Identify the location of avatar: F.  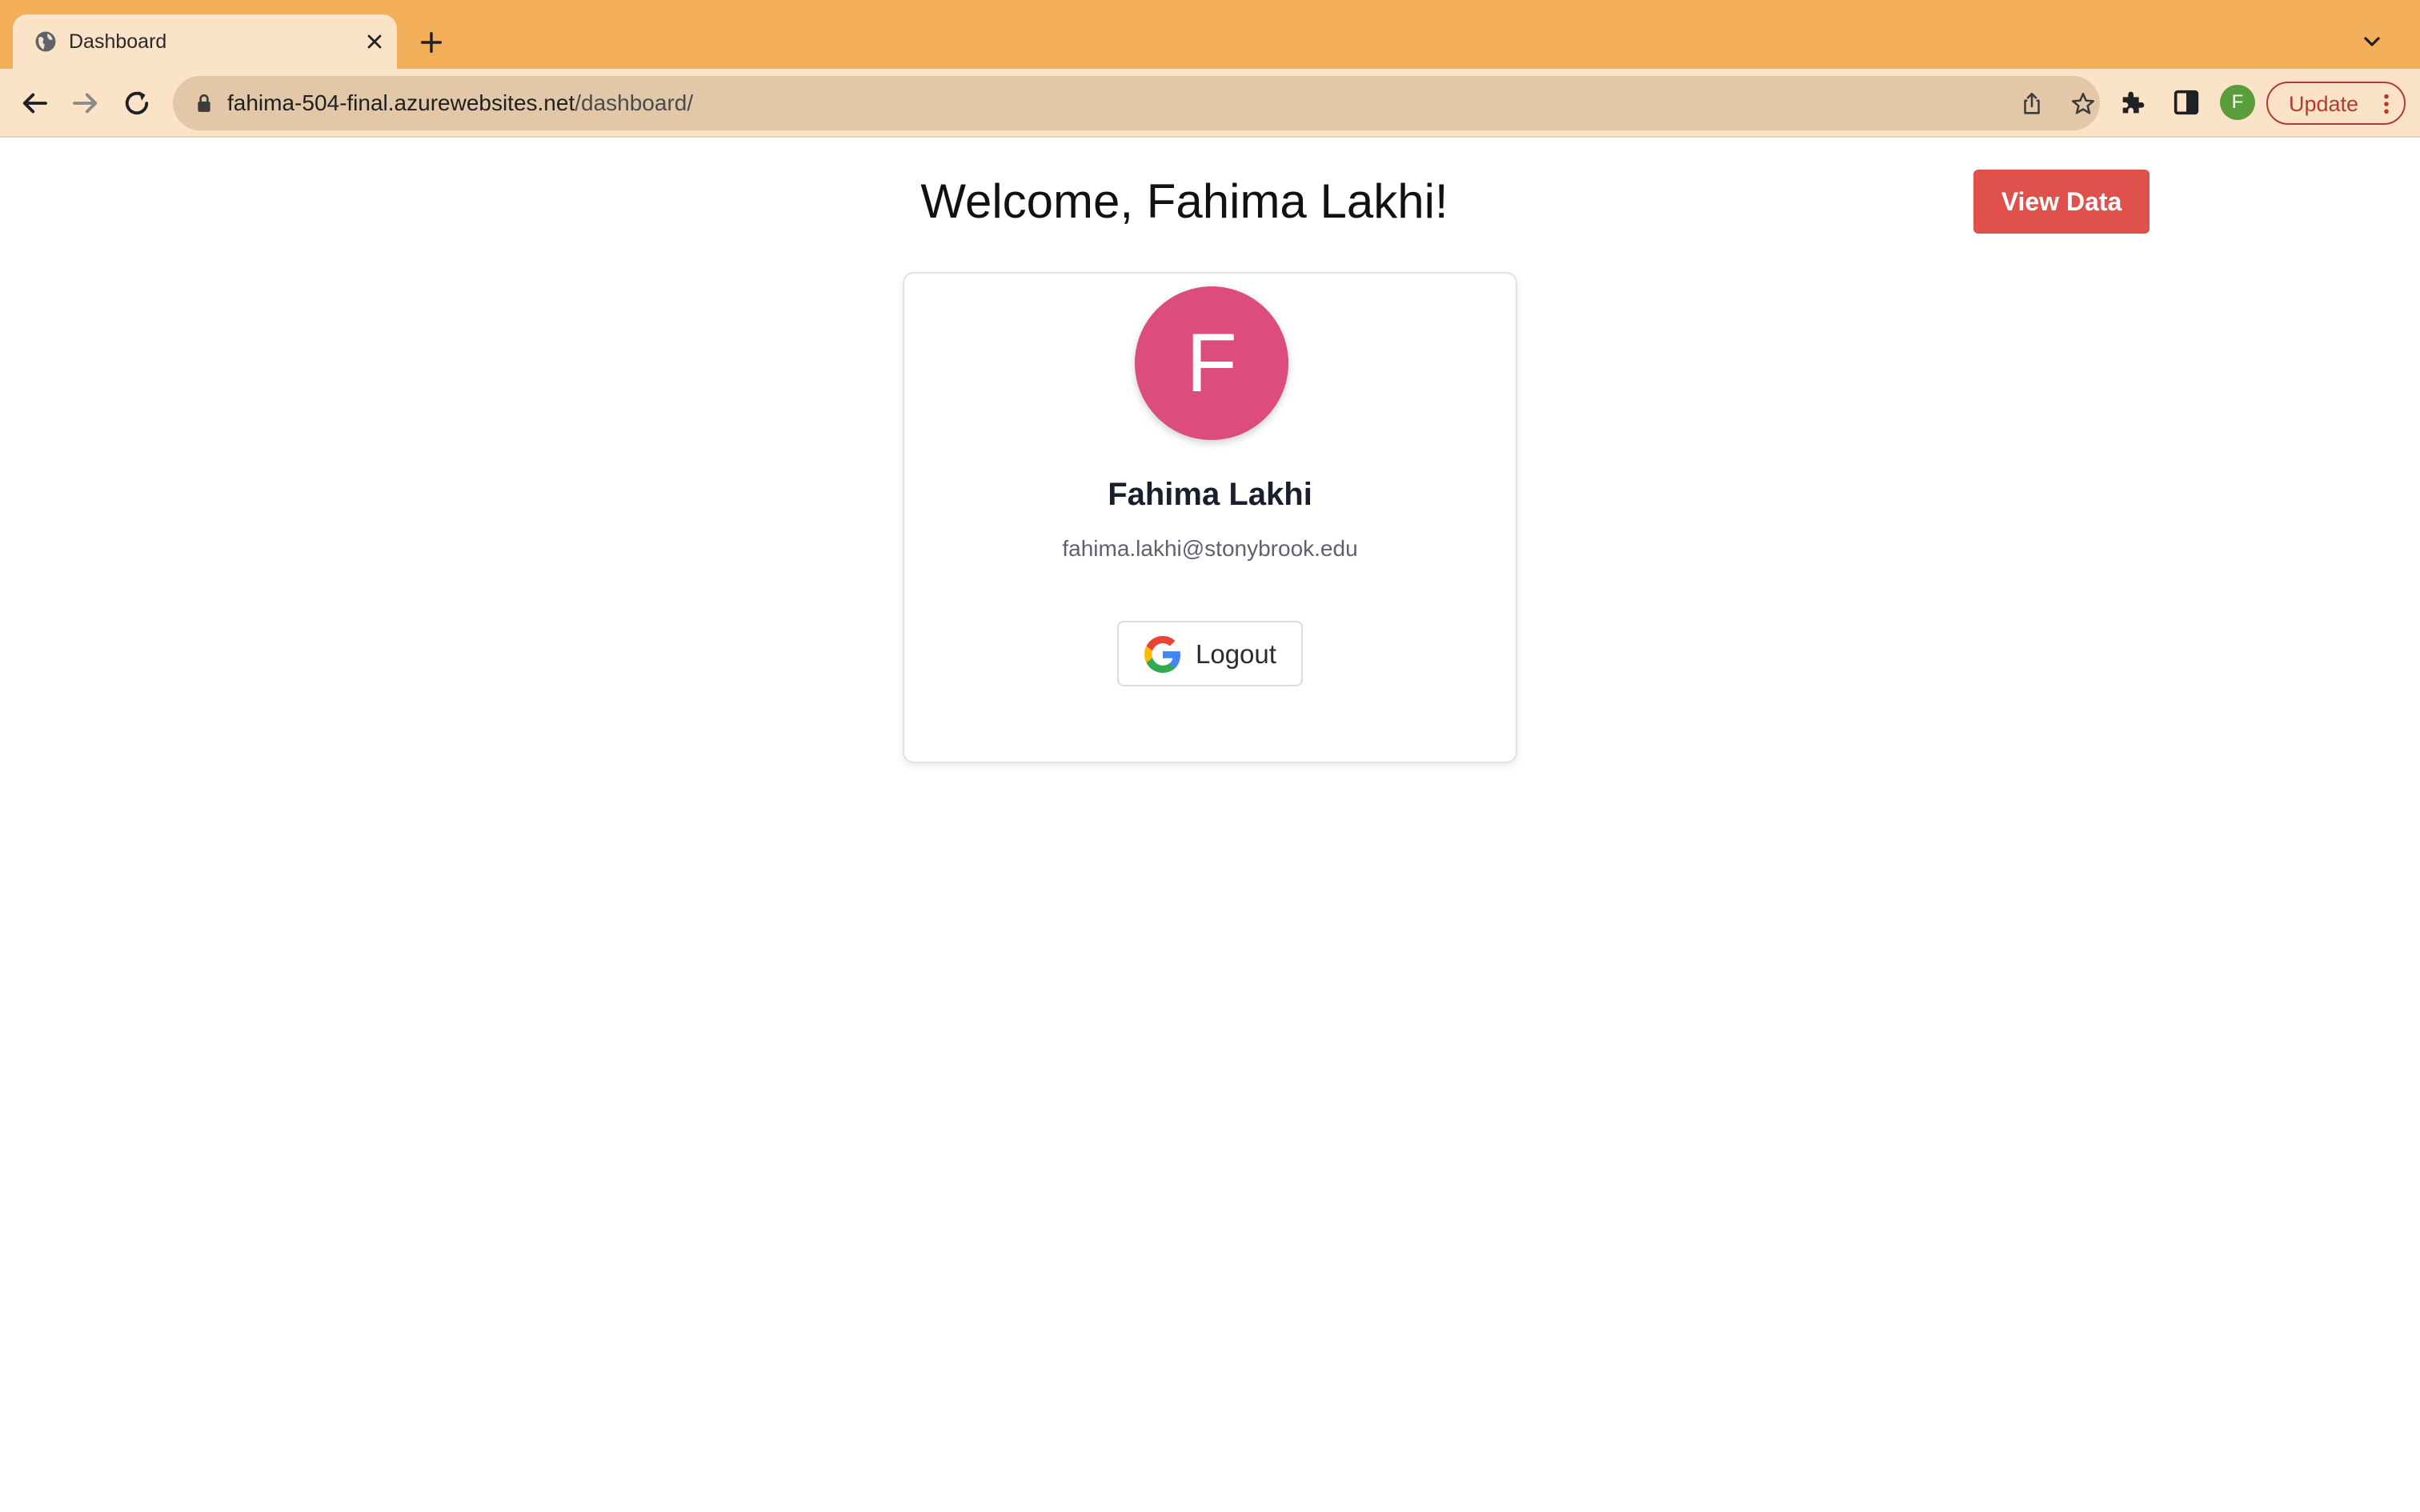
(1211, 363).